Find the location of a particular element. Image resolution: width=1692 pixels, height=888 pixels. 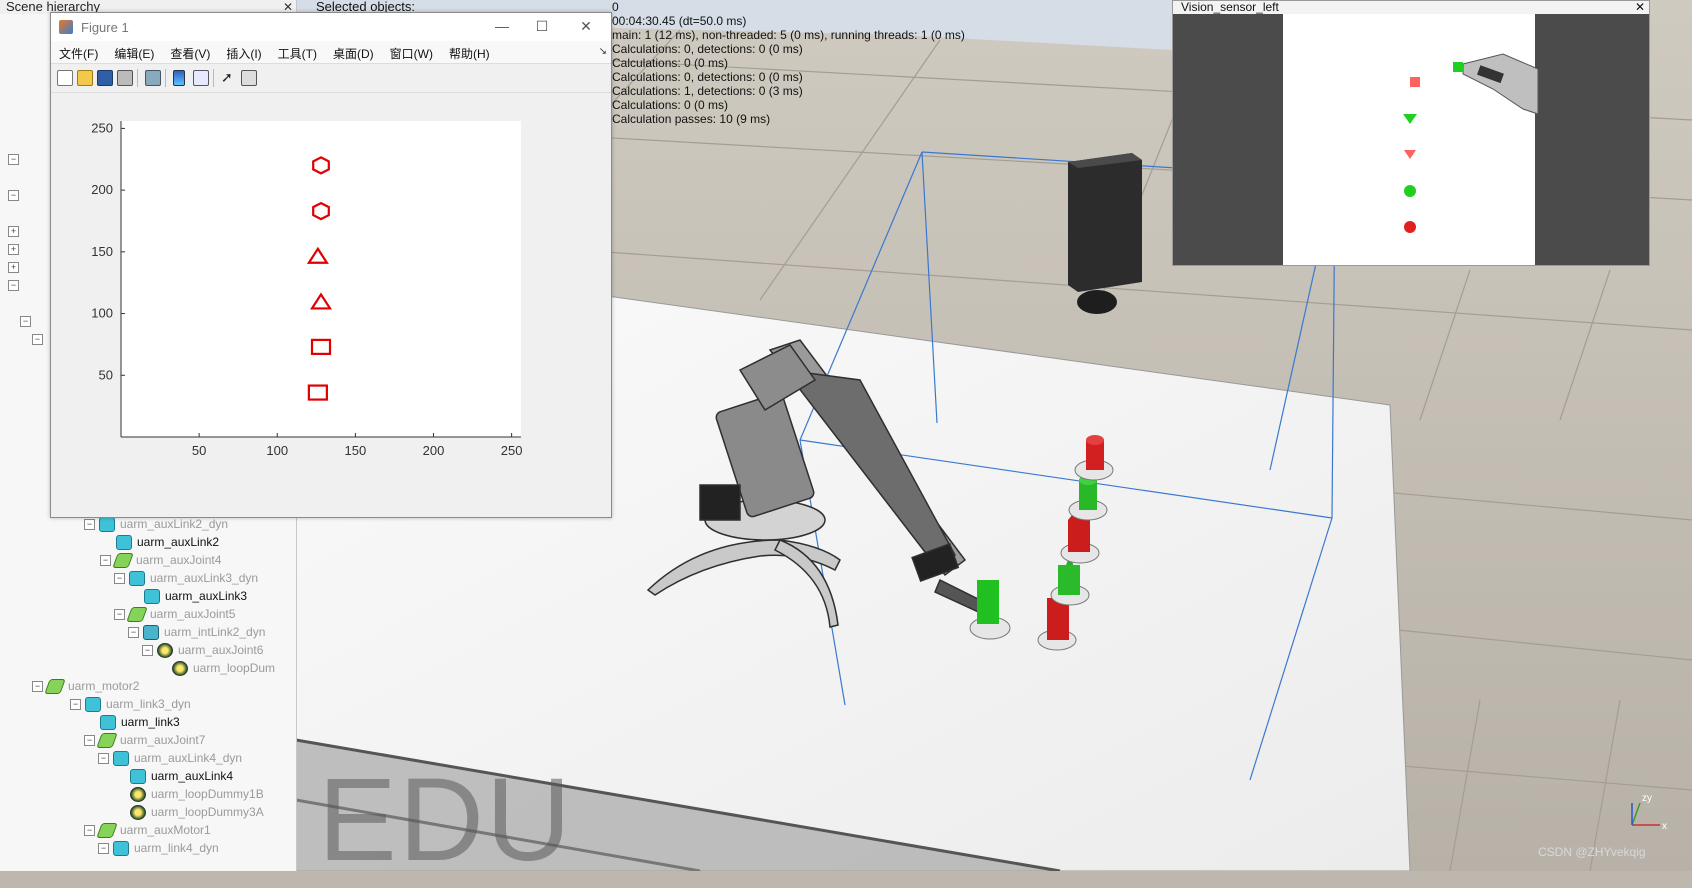

status-line: 0 is located at coordinates (615, 7).